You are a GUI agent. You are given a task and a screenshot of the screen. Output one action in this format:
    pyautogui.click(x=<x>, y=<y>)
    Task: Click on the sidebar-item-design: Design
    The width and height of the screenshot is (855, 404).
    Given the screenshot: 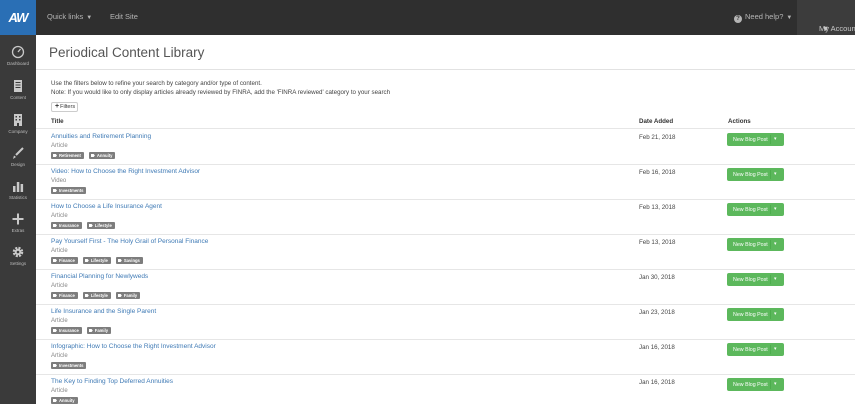 What is the action you would take?
    pyautogui.click(x=18, y=160)
    